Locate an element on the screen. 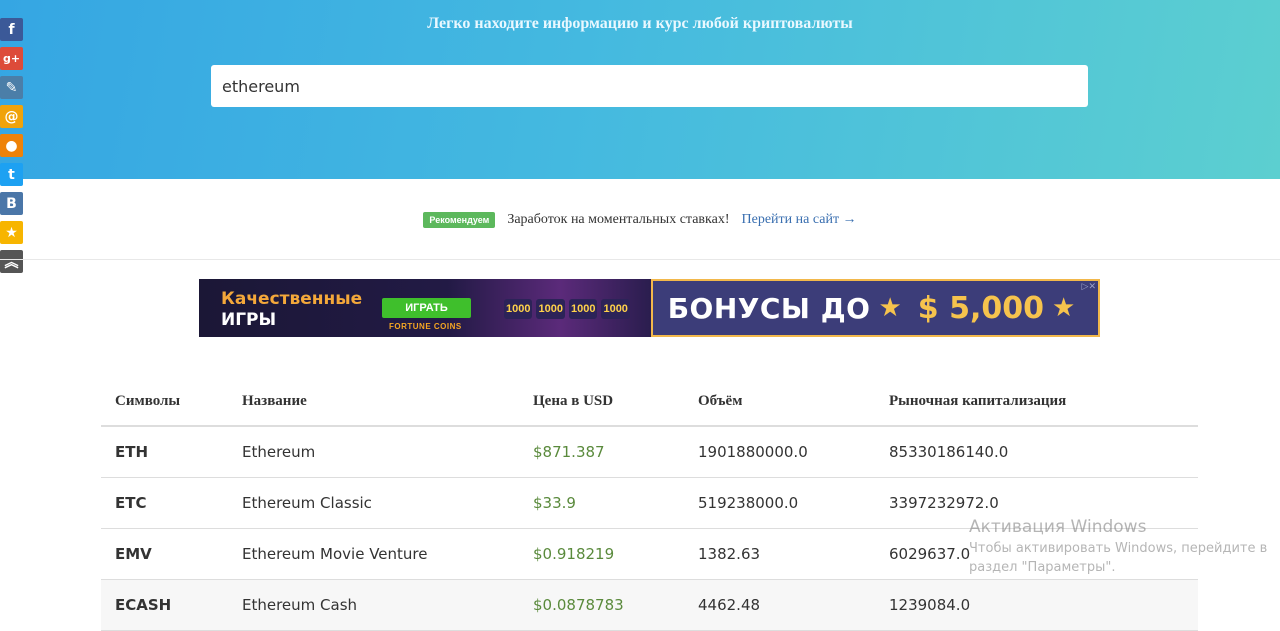 The height and width of the screenshot is (631, 1280). cell-symbol: ETC is located at coordinates (131, 503).